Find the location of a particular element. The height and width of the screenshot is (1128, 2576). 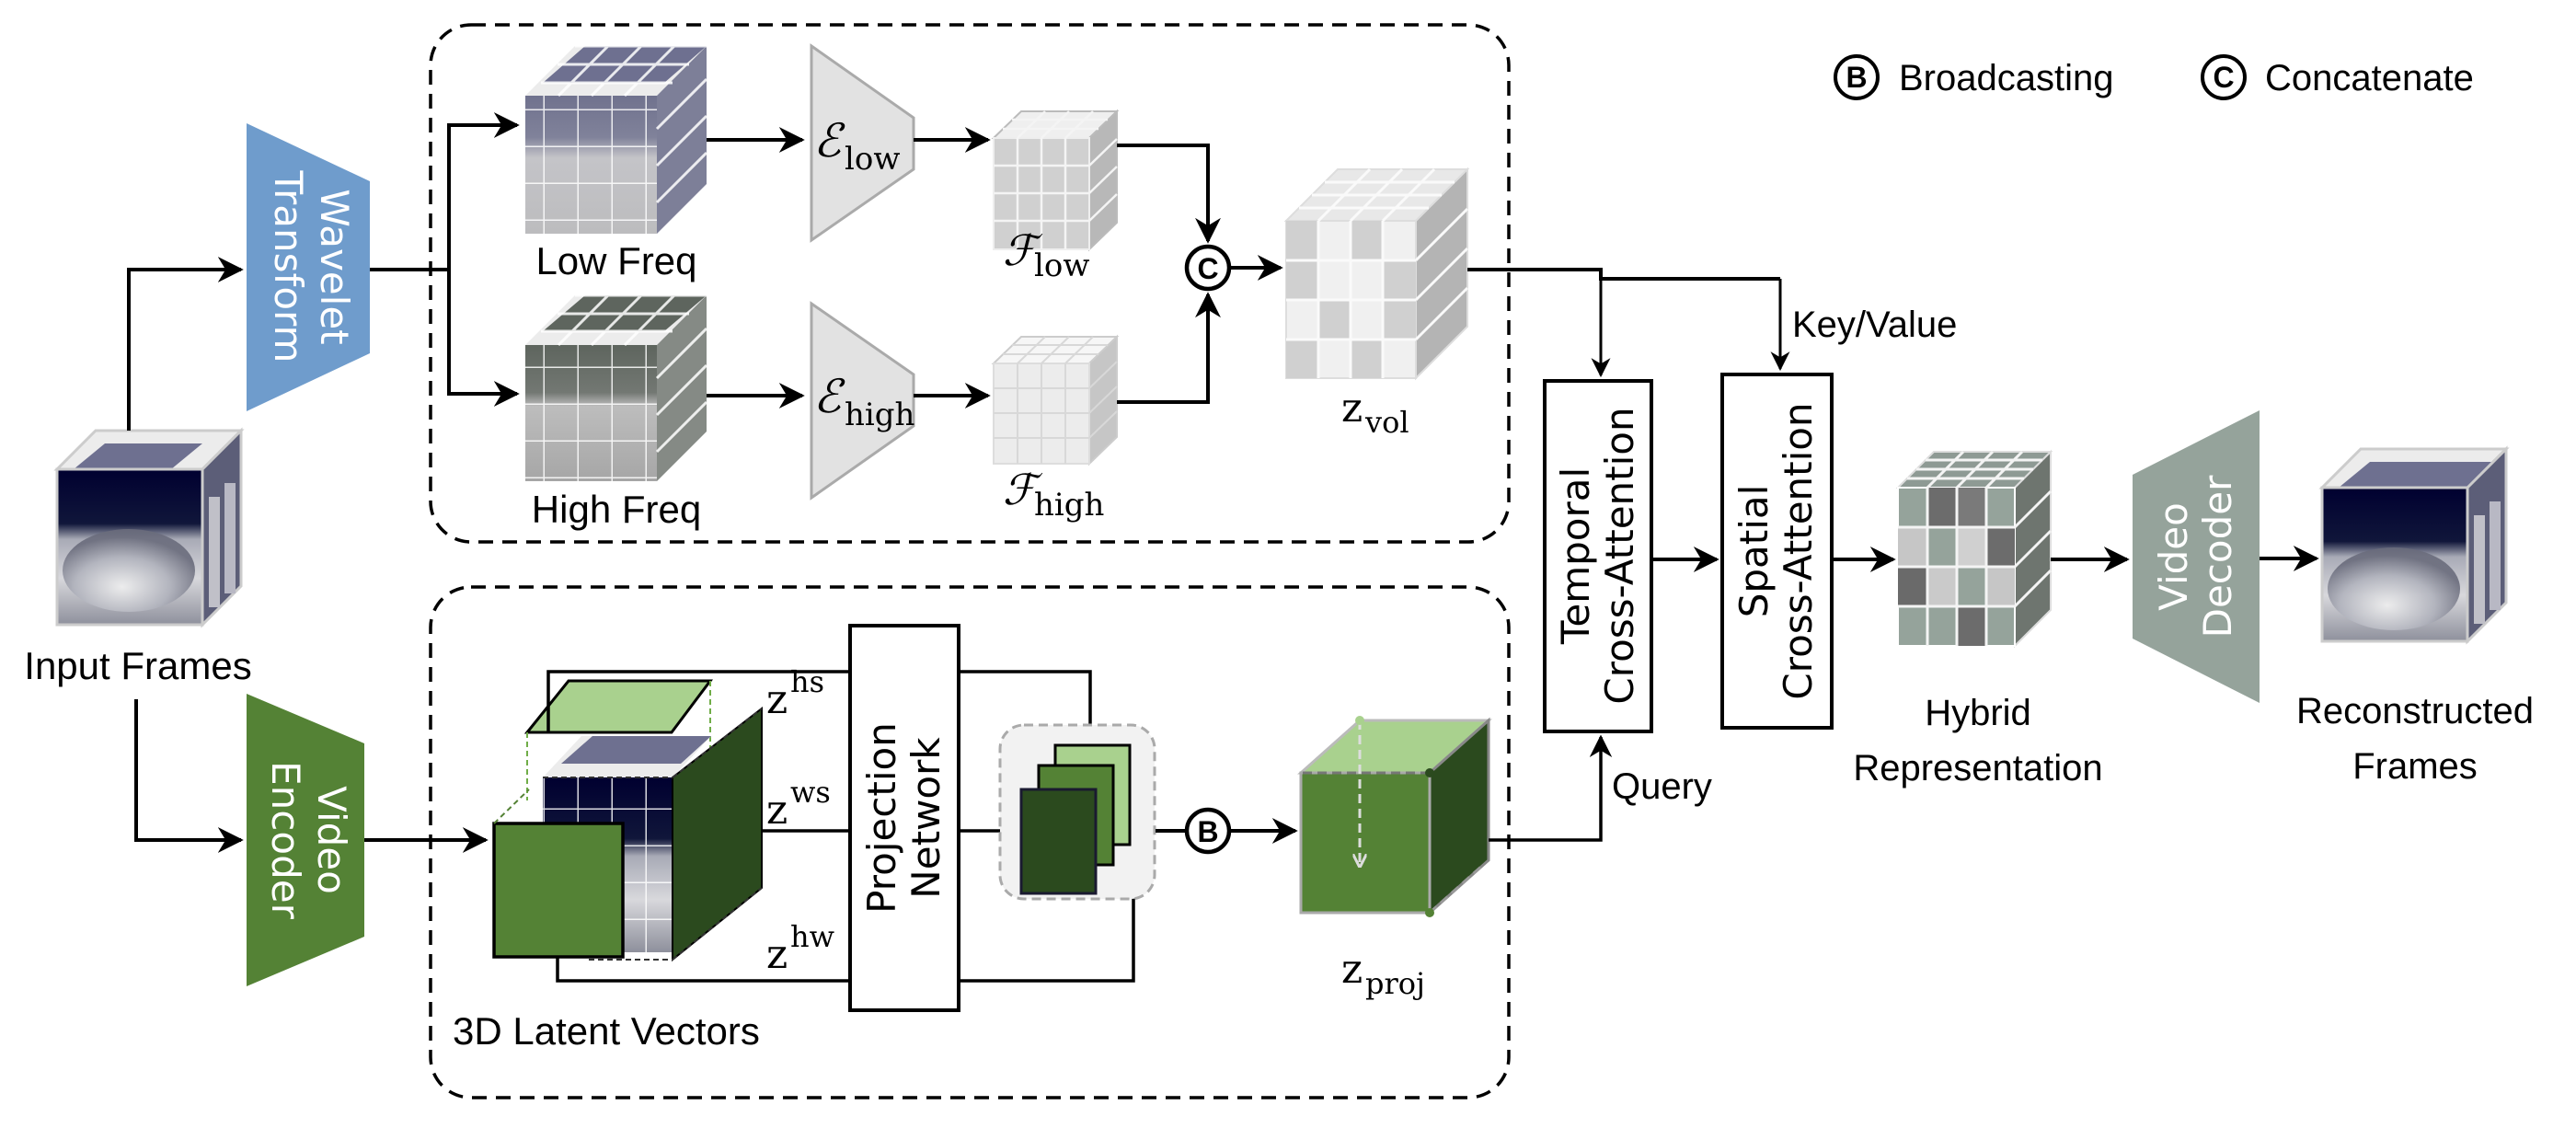

broadcast-node: B is located at coordinates (1208, 831).